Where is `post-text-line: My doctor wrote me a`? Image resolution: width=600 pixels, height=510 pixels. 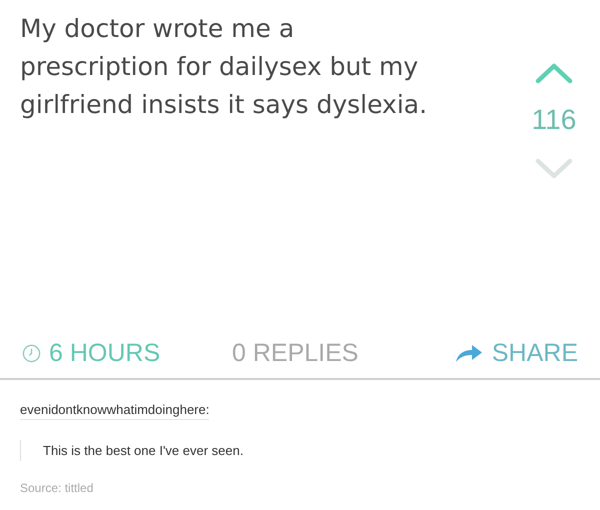 post-text-line: My doctor wrote me a is located at coordinates (158, 29).